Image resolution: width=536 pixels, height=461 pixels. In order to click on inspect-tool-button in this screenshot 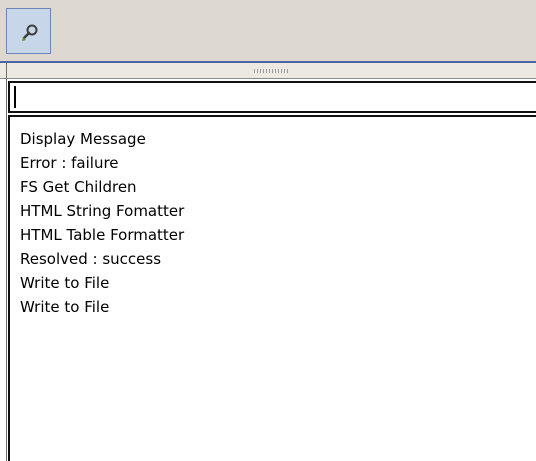, I will do `click(28, 31)`.